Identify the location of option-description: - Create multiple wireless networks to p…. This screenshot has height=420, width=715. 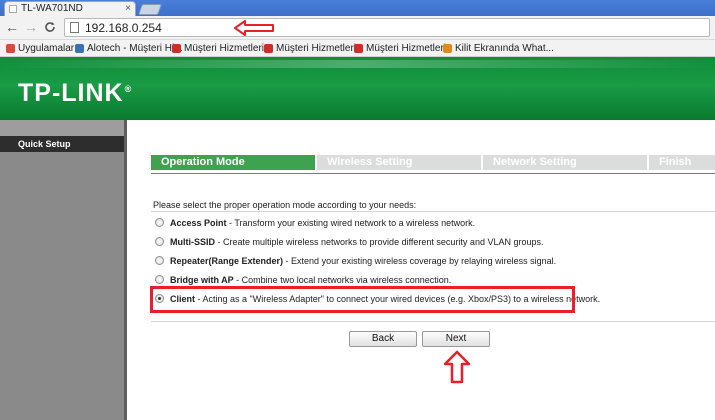
(379, 242).